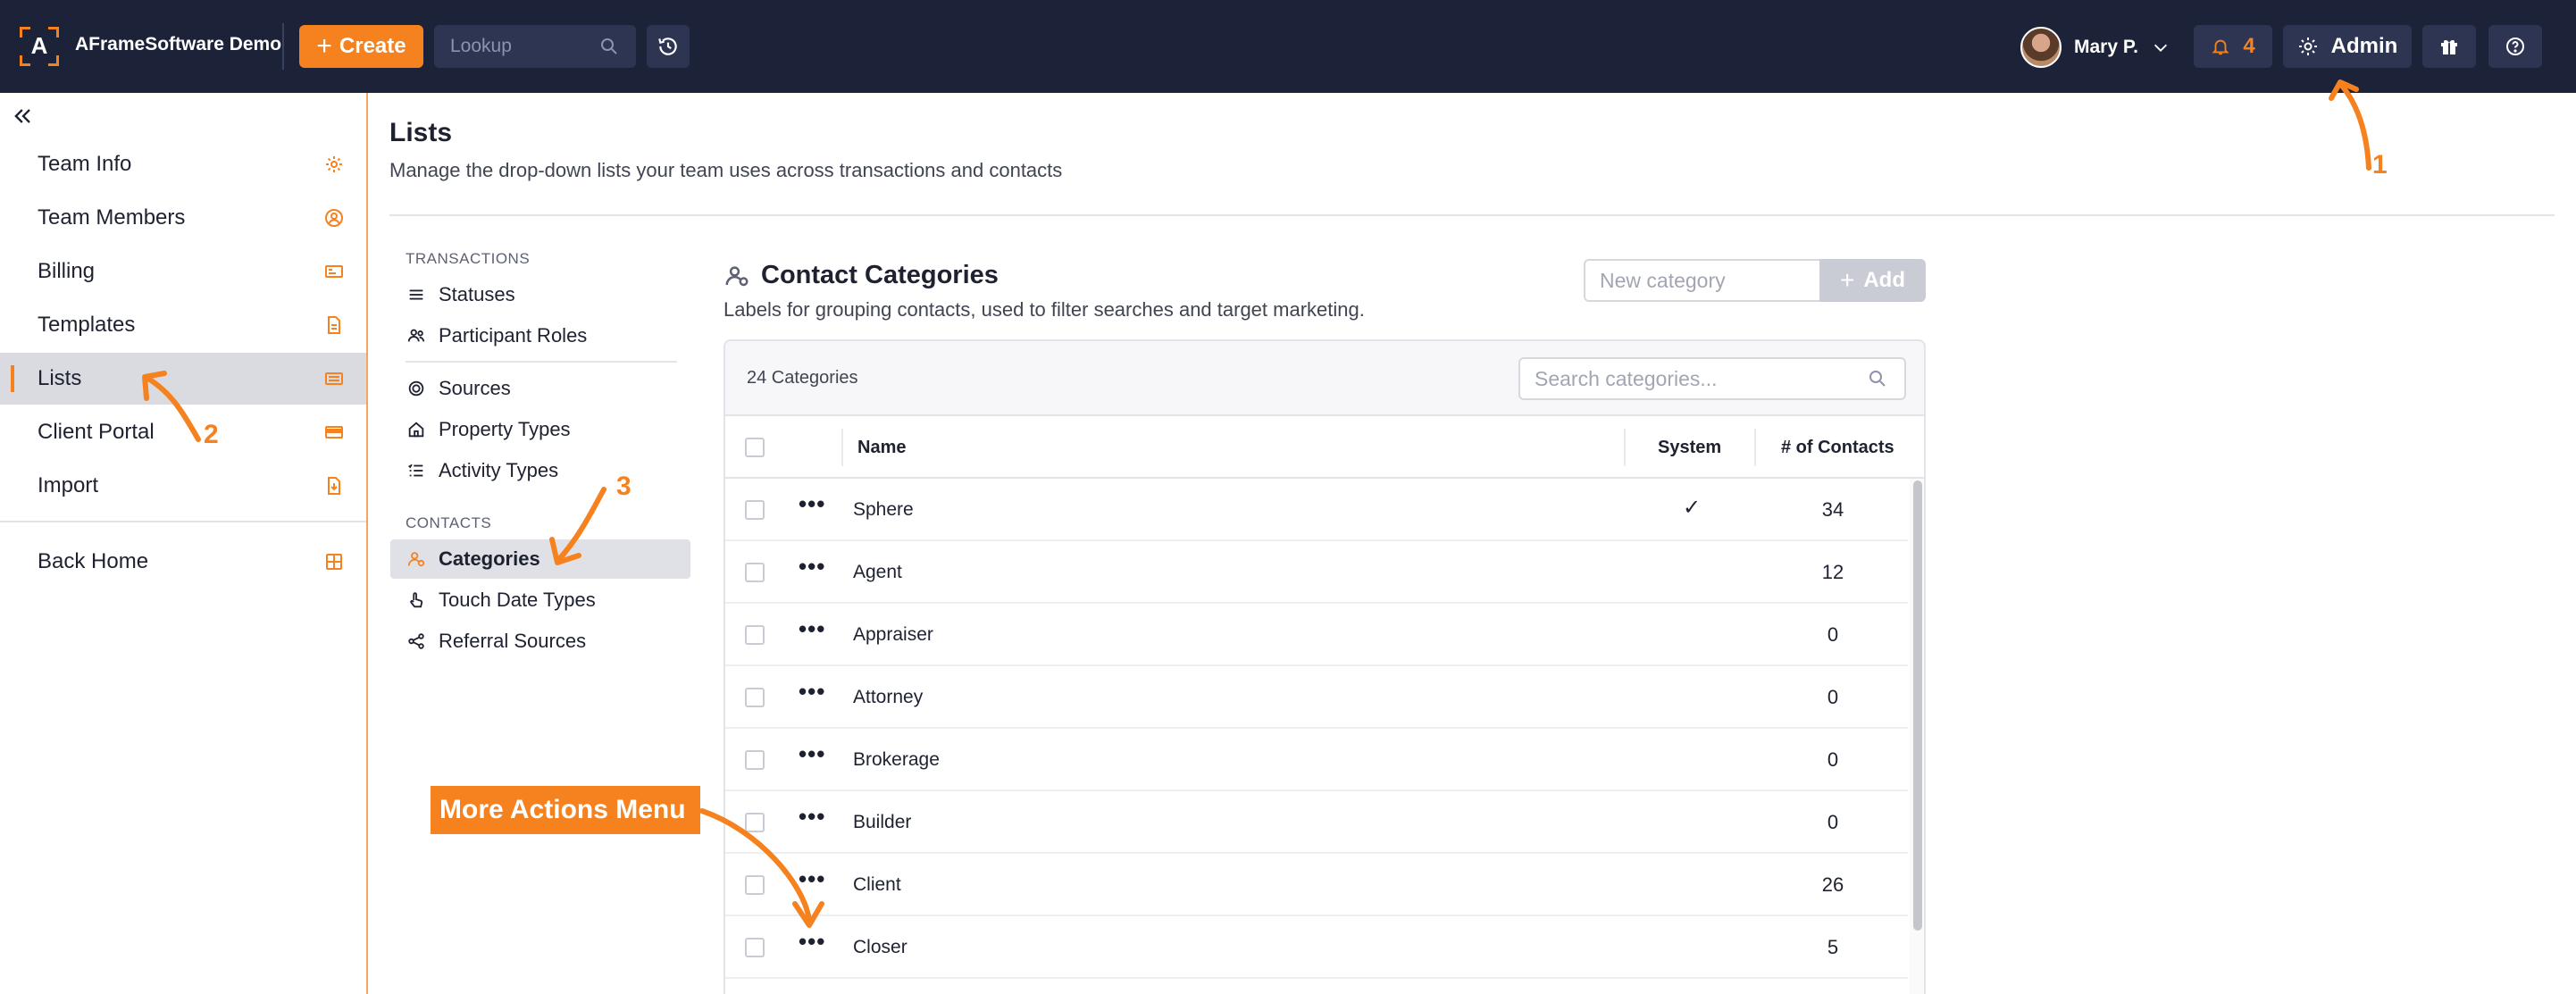 This screenshot has width=2576, height=994. I want to click on annotation-callout: More Actions Menu, so click(565, 810).